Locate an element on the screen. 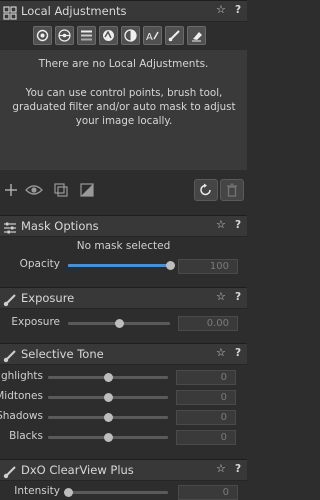 The image size is (320, 500). control-line-icon is located at coordinates (64, 35).